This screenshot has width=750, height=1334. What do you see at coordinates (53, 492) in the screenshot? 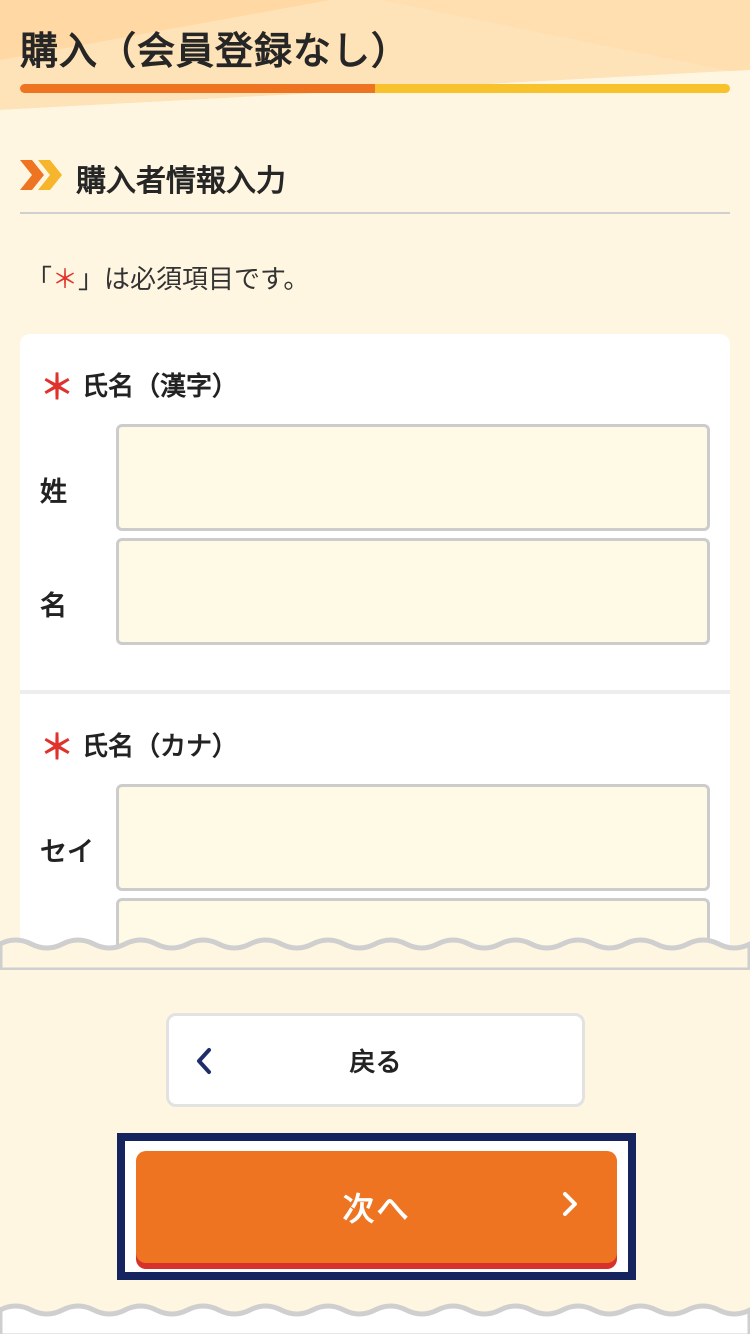
I see `last-name-label: 姓` at bounding box center [53, 492].